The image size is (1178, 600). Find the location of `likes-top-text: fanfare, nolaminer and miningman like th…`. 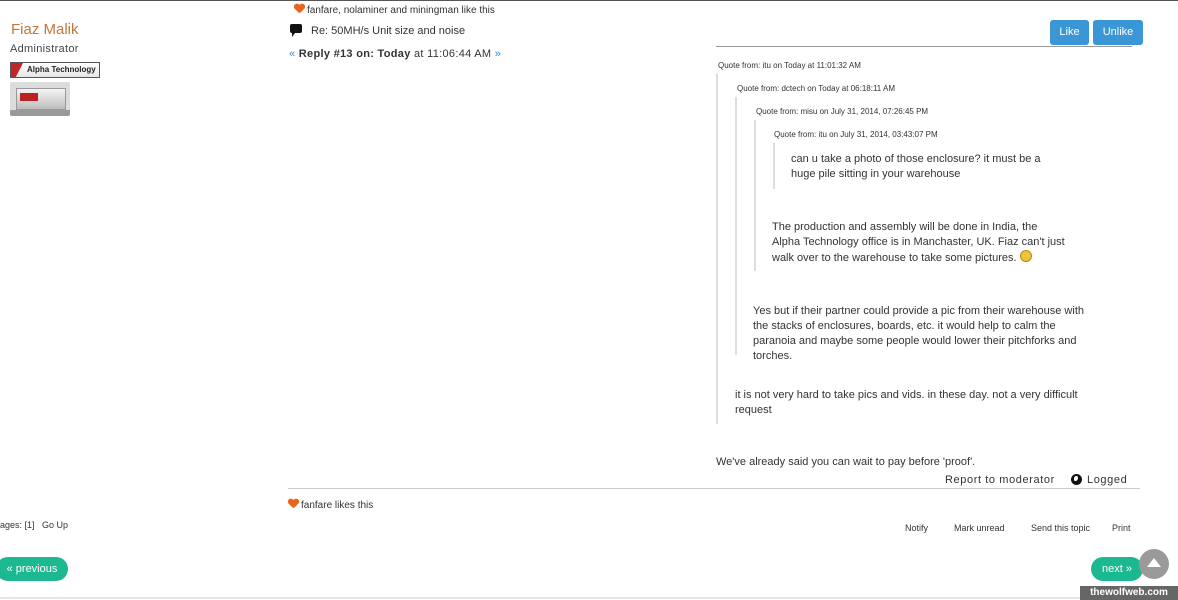

likes-top-text: fanfare, nolaminer and miningman like th… is located at coordinates (401, 10).